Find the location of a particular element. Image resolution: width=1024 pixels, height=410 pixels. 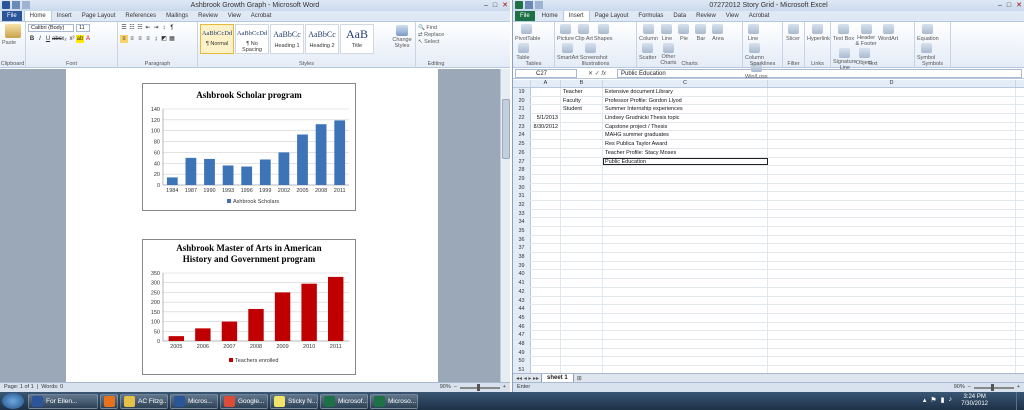

row-header: 26 is located at coordinates (522, 152).